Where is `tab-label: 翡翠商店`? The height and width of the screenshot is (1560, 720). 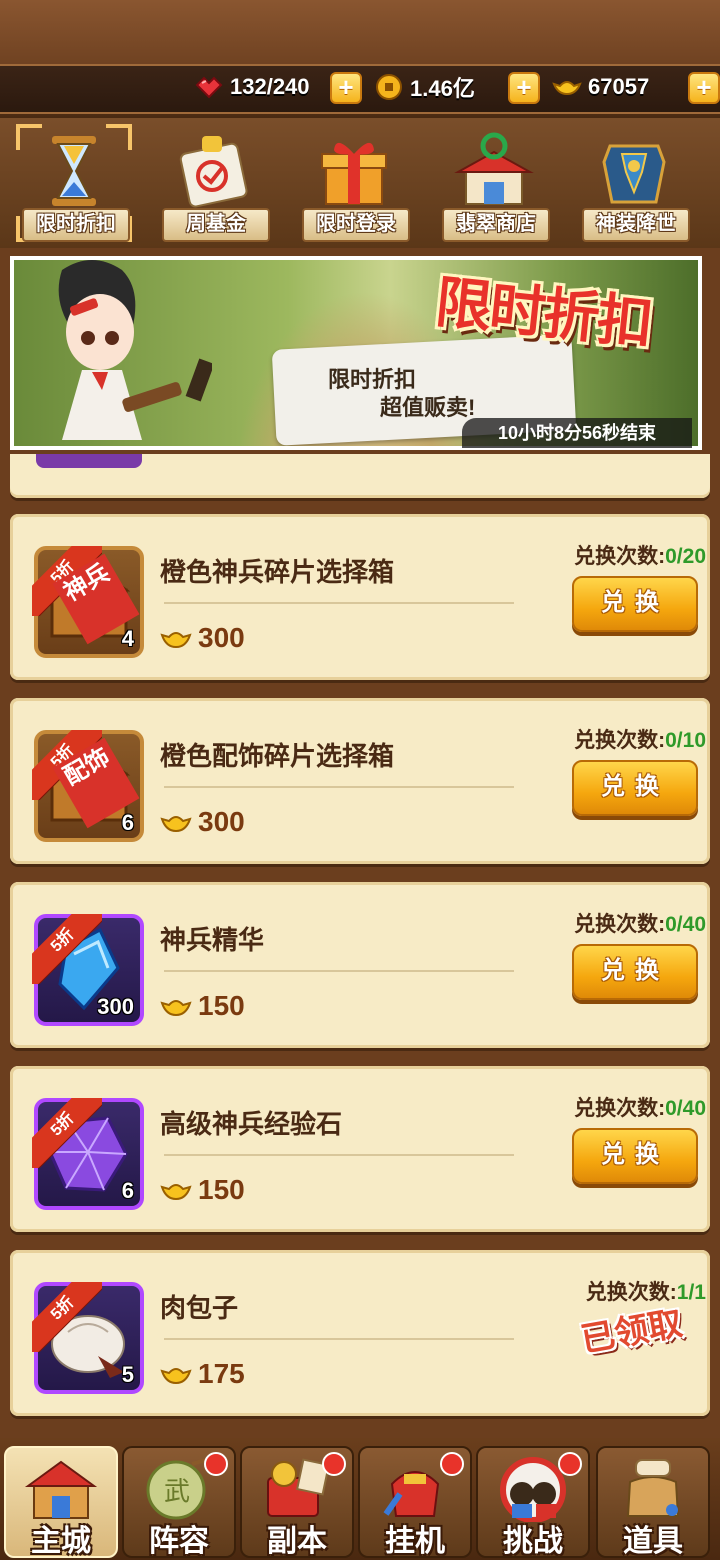
tab-label: 翡翠商店 is located at coordinates (496, 225).